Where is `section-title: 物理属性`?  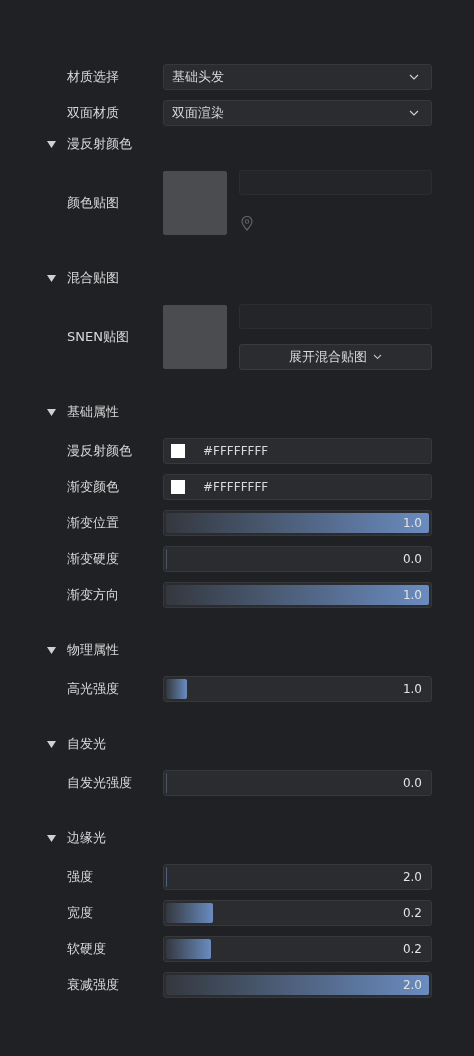
section-title: 物理属性 is located at coordinates (93, 650).